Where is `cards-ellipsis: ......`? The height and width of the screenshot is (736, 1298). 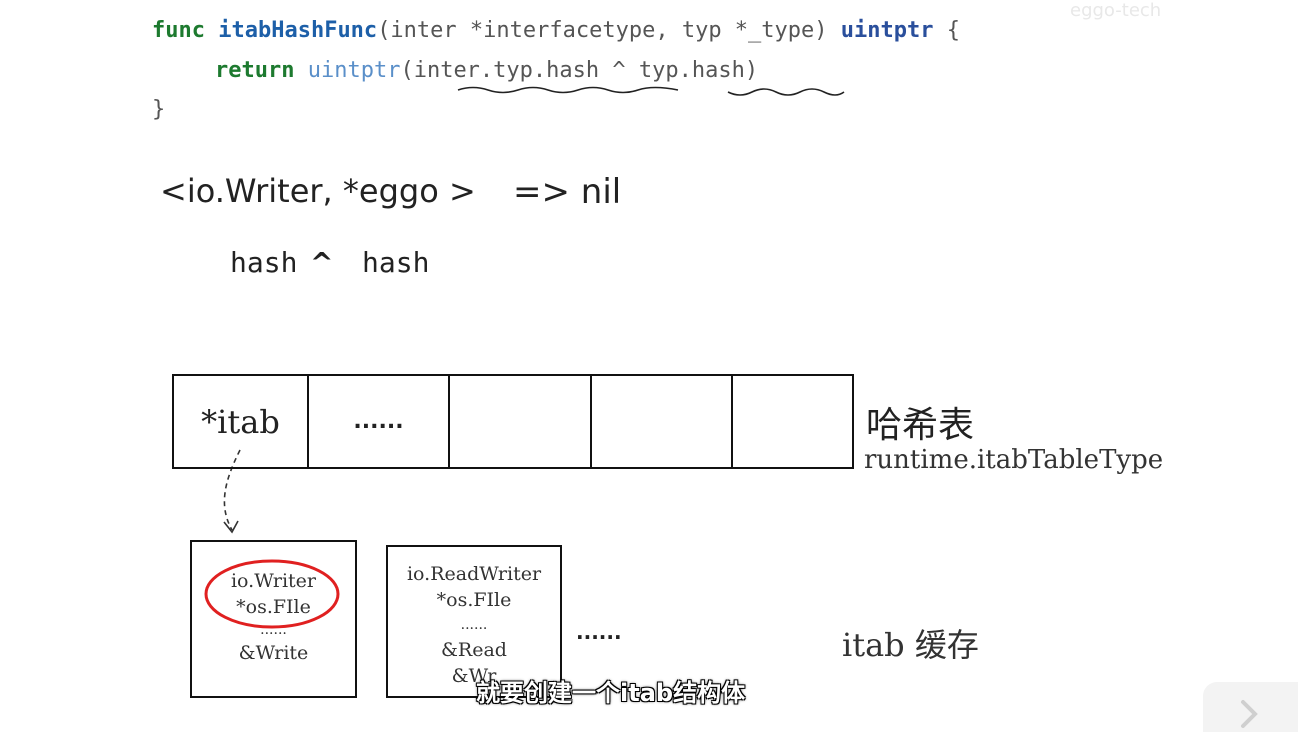 cards-ellipsis: ...... is located at coordinates (599, 632).